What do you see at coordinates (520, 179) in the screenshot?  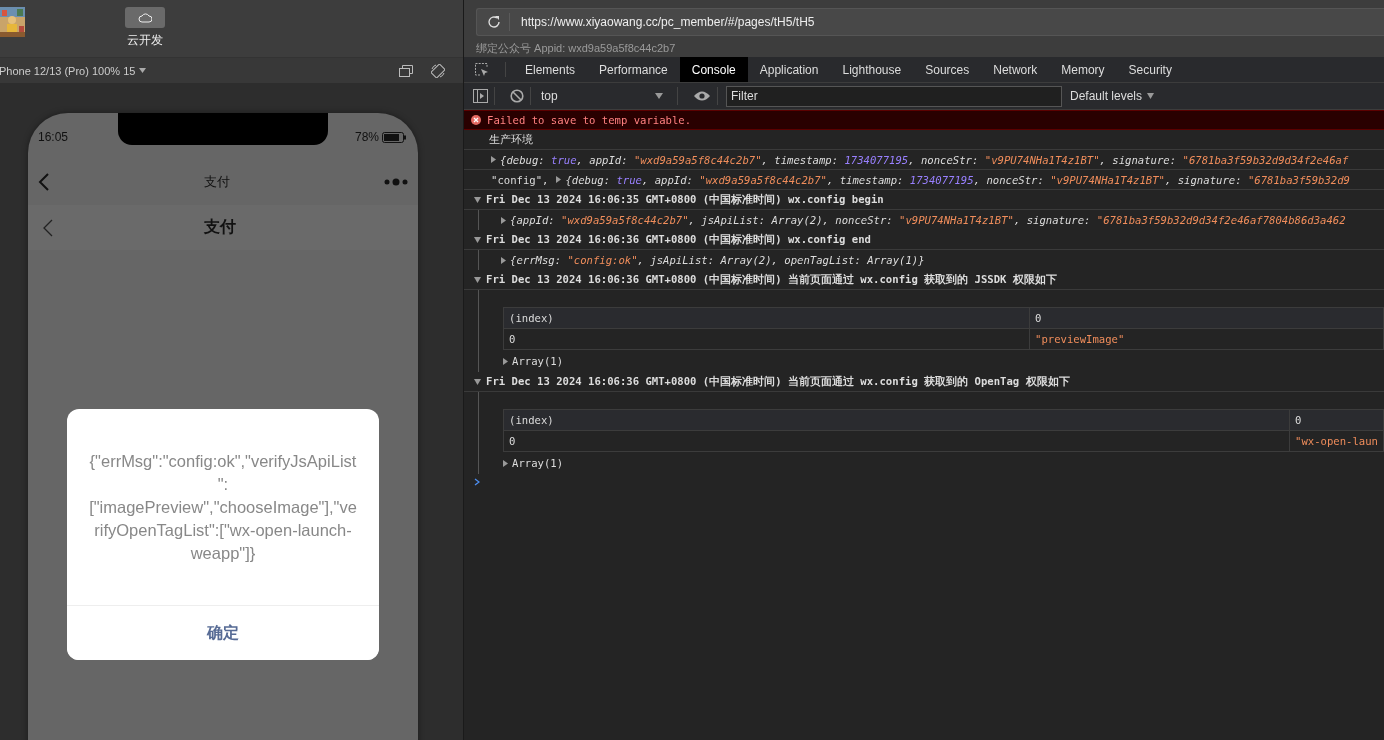 I see `log-prefix: "config",` at bounding box center [520, 179].